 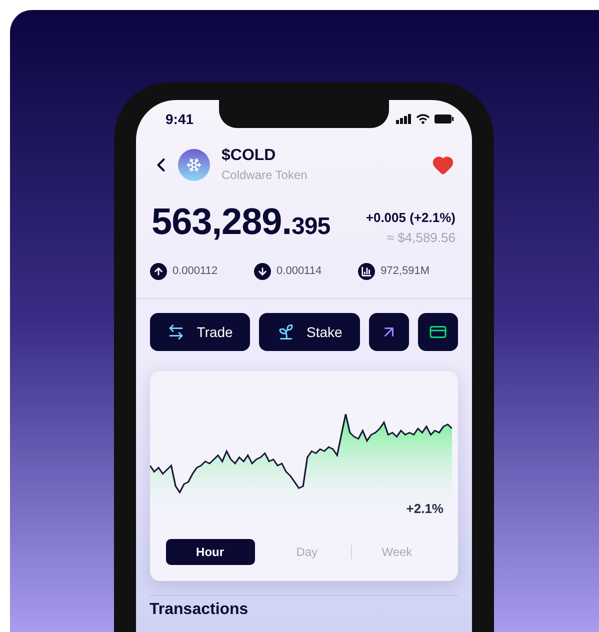 What do you see at coordinates (309, 332) in the screenshot?
I see `action-button: Stake` at bounding box center [309, 332].